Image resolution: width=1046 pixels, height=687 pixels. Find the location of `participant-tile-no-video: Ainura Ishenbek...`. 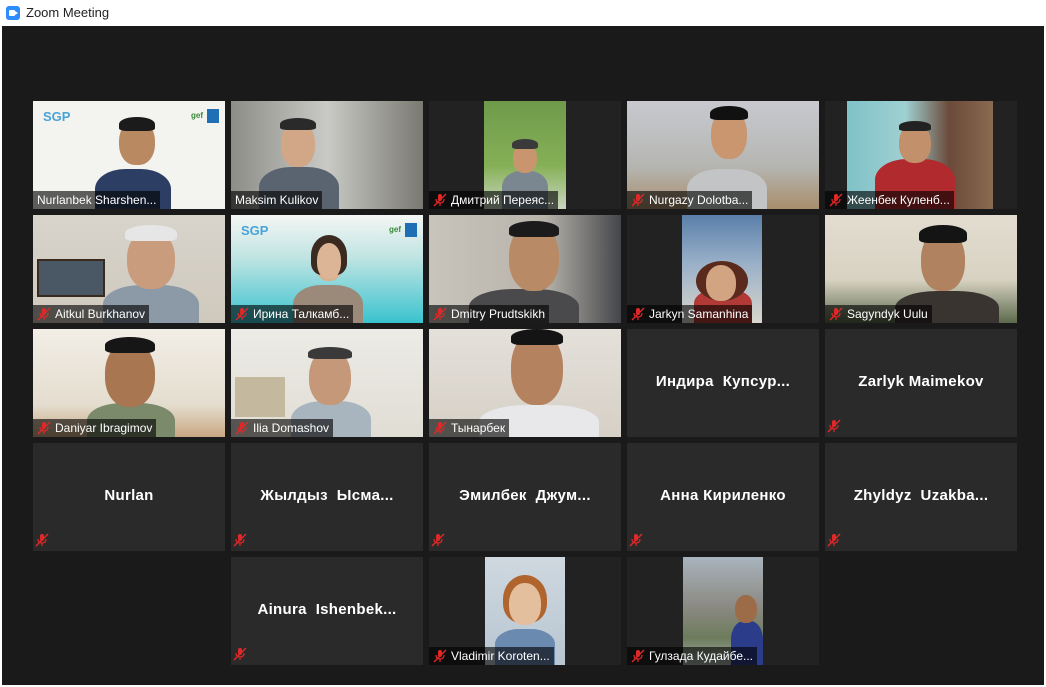

participant-tile-no-video: Ainura Ishenbek... is located at coordinates (327, 611).